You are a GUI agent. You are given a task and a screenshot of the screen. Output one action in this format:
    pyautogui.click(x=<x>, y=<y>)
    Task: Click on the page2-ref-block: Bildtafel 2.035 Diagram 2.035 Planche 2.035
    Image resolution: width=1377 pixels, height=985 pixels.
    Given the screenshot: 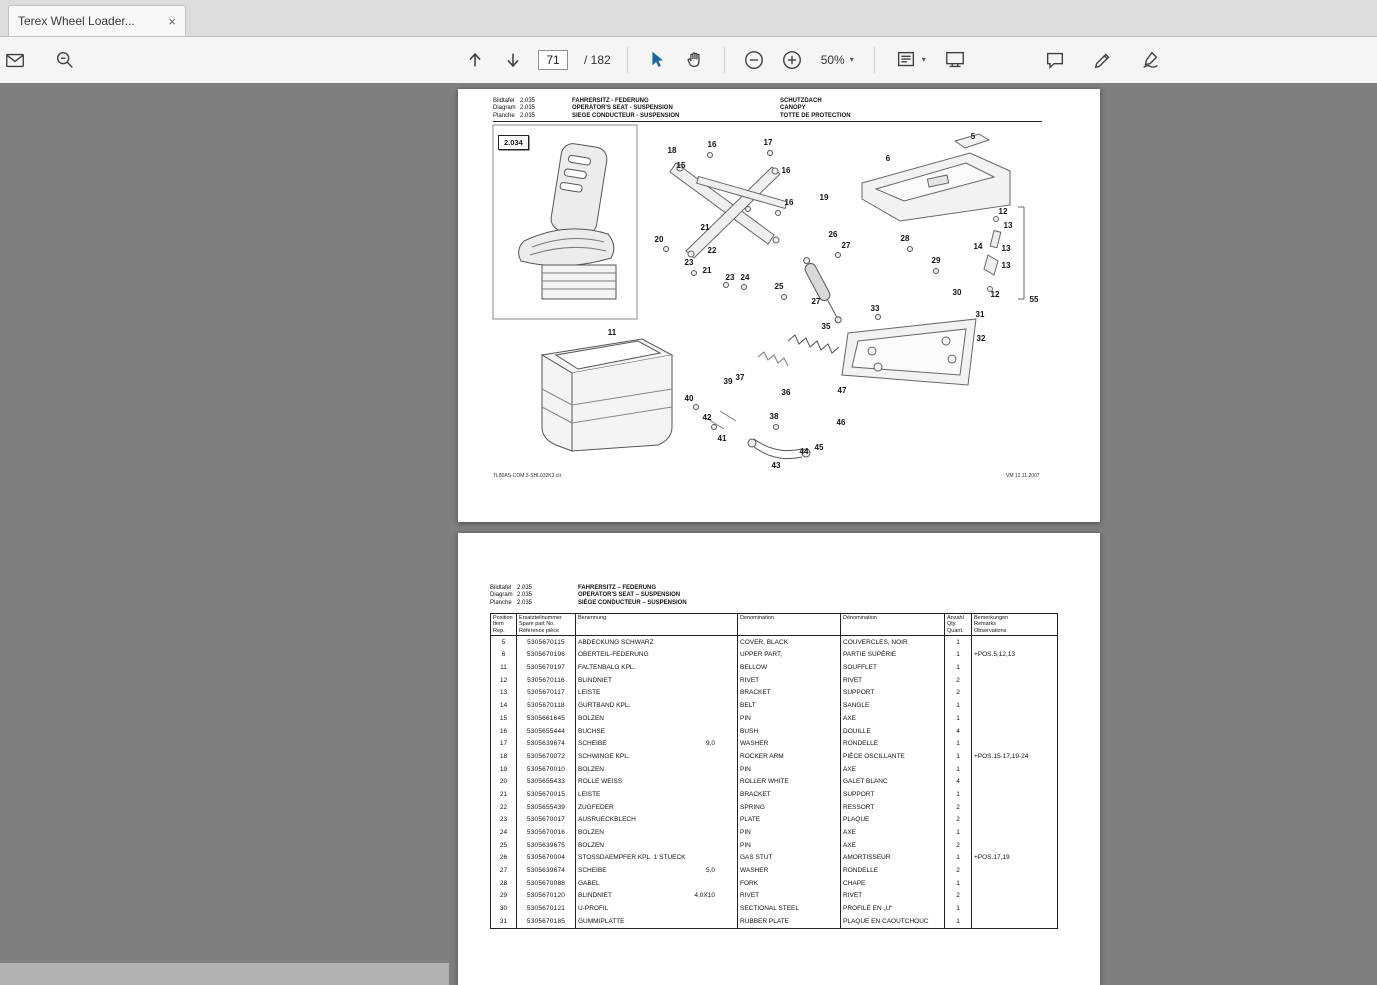 What is the action you would take?
    pyautogui.click(x=511, y=595)
    